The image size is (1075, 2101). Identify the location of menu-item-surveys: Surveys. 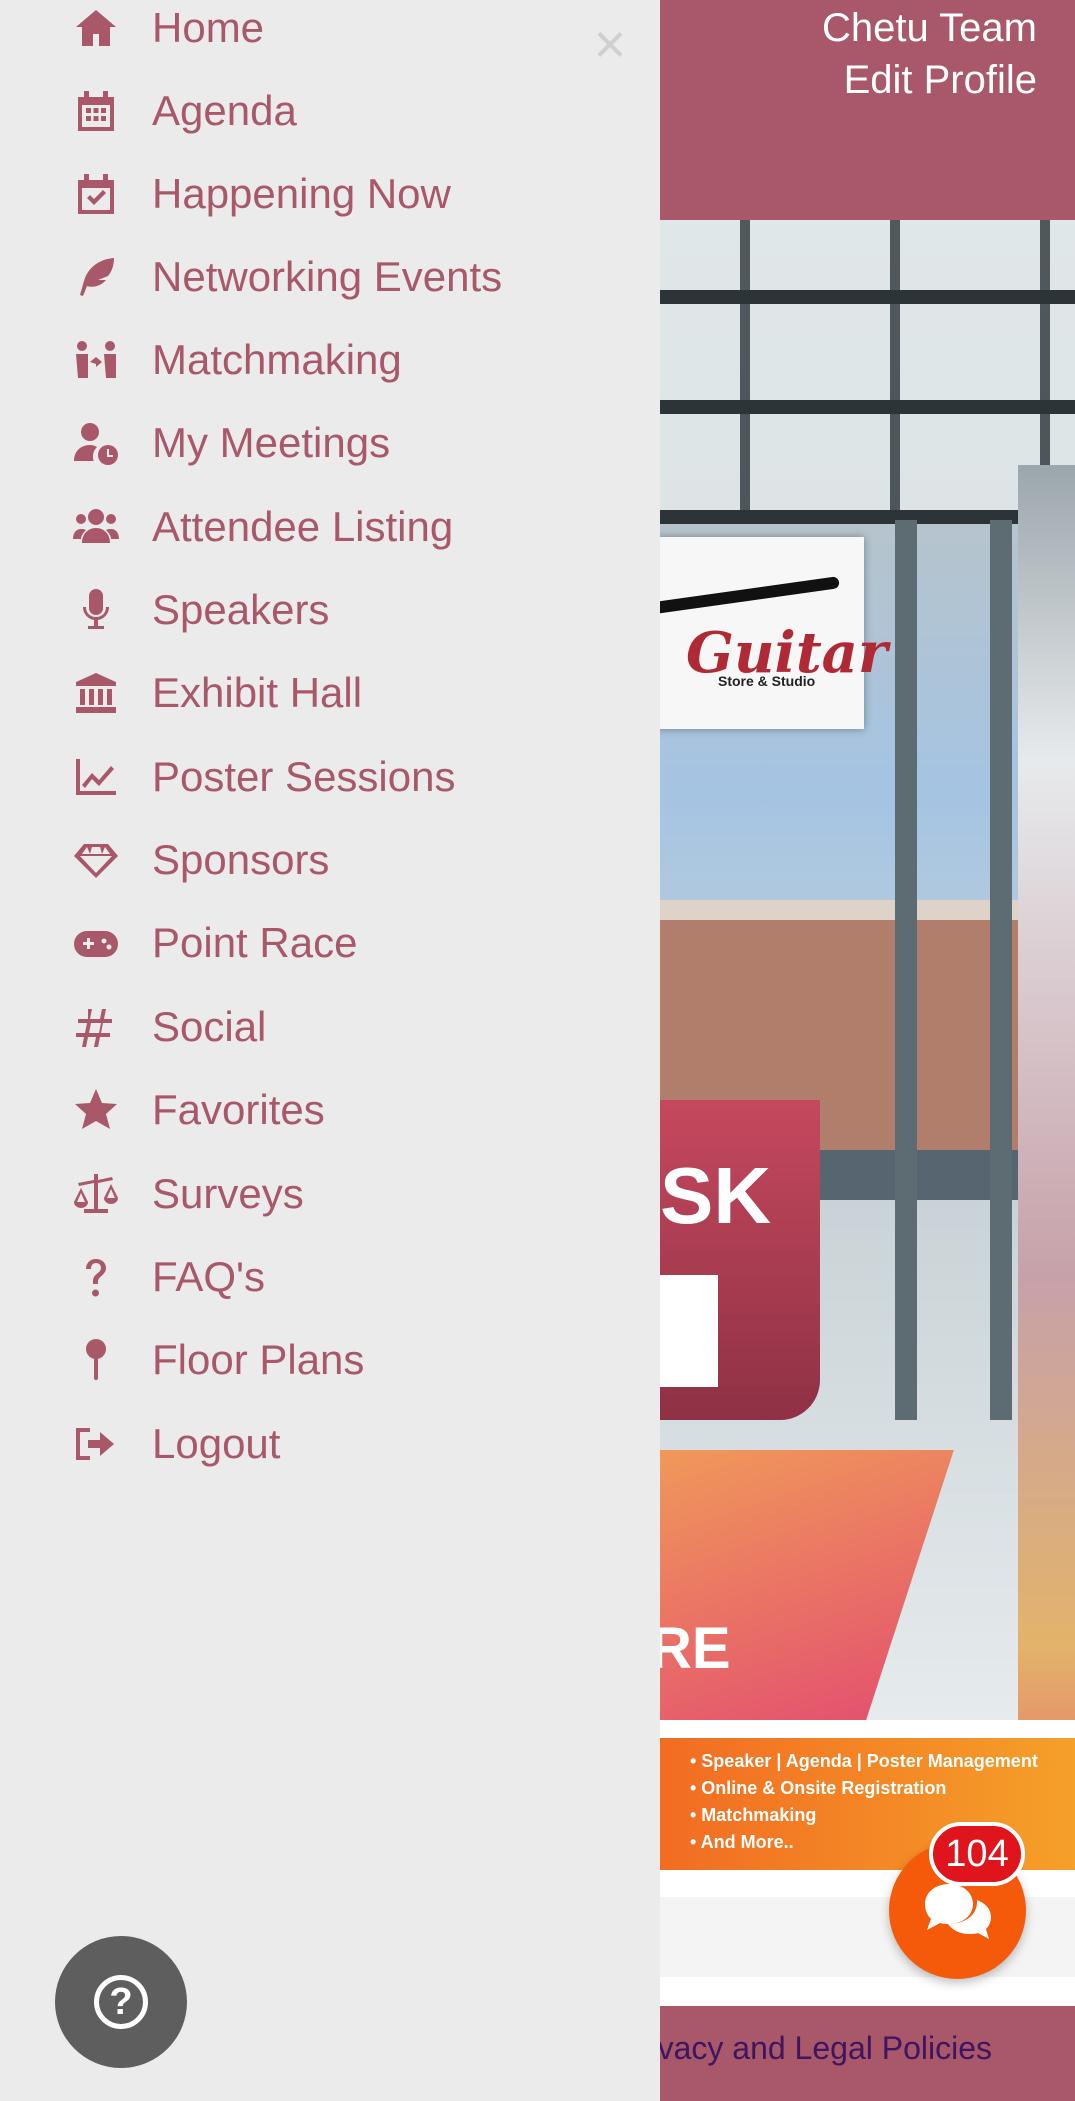
(330, 1194).